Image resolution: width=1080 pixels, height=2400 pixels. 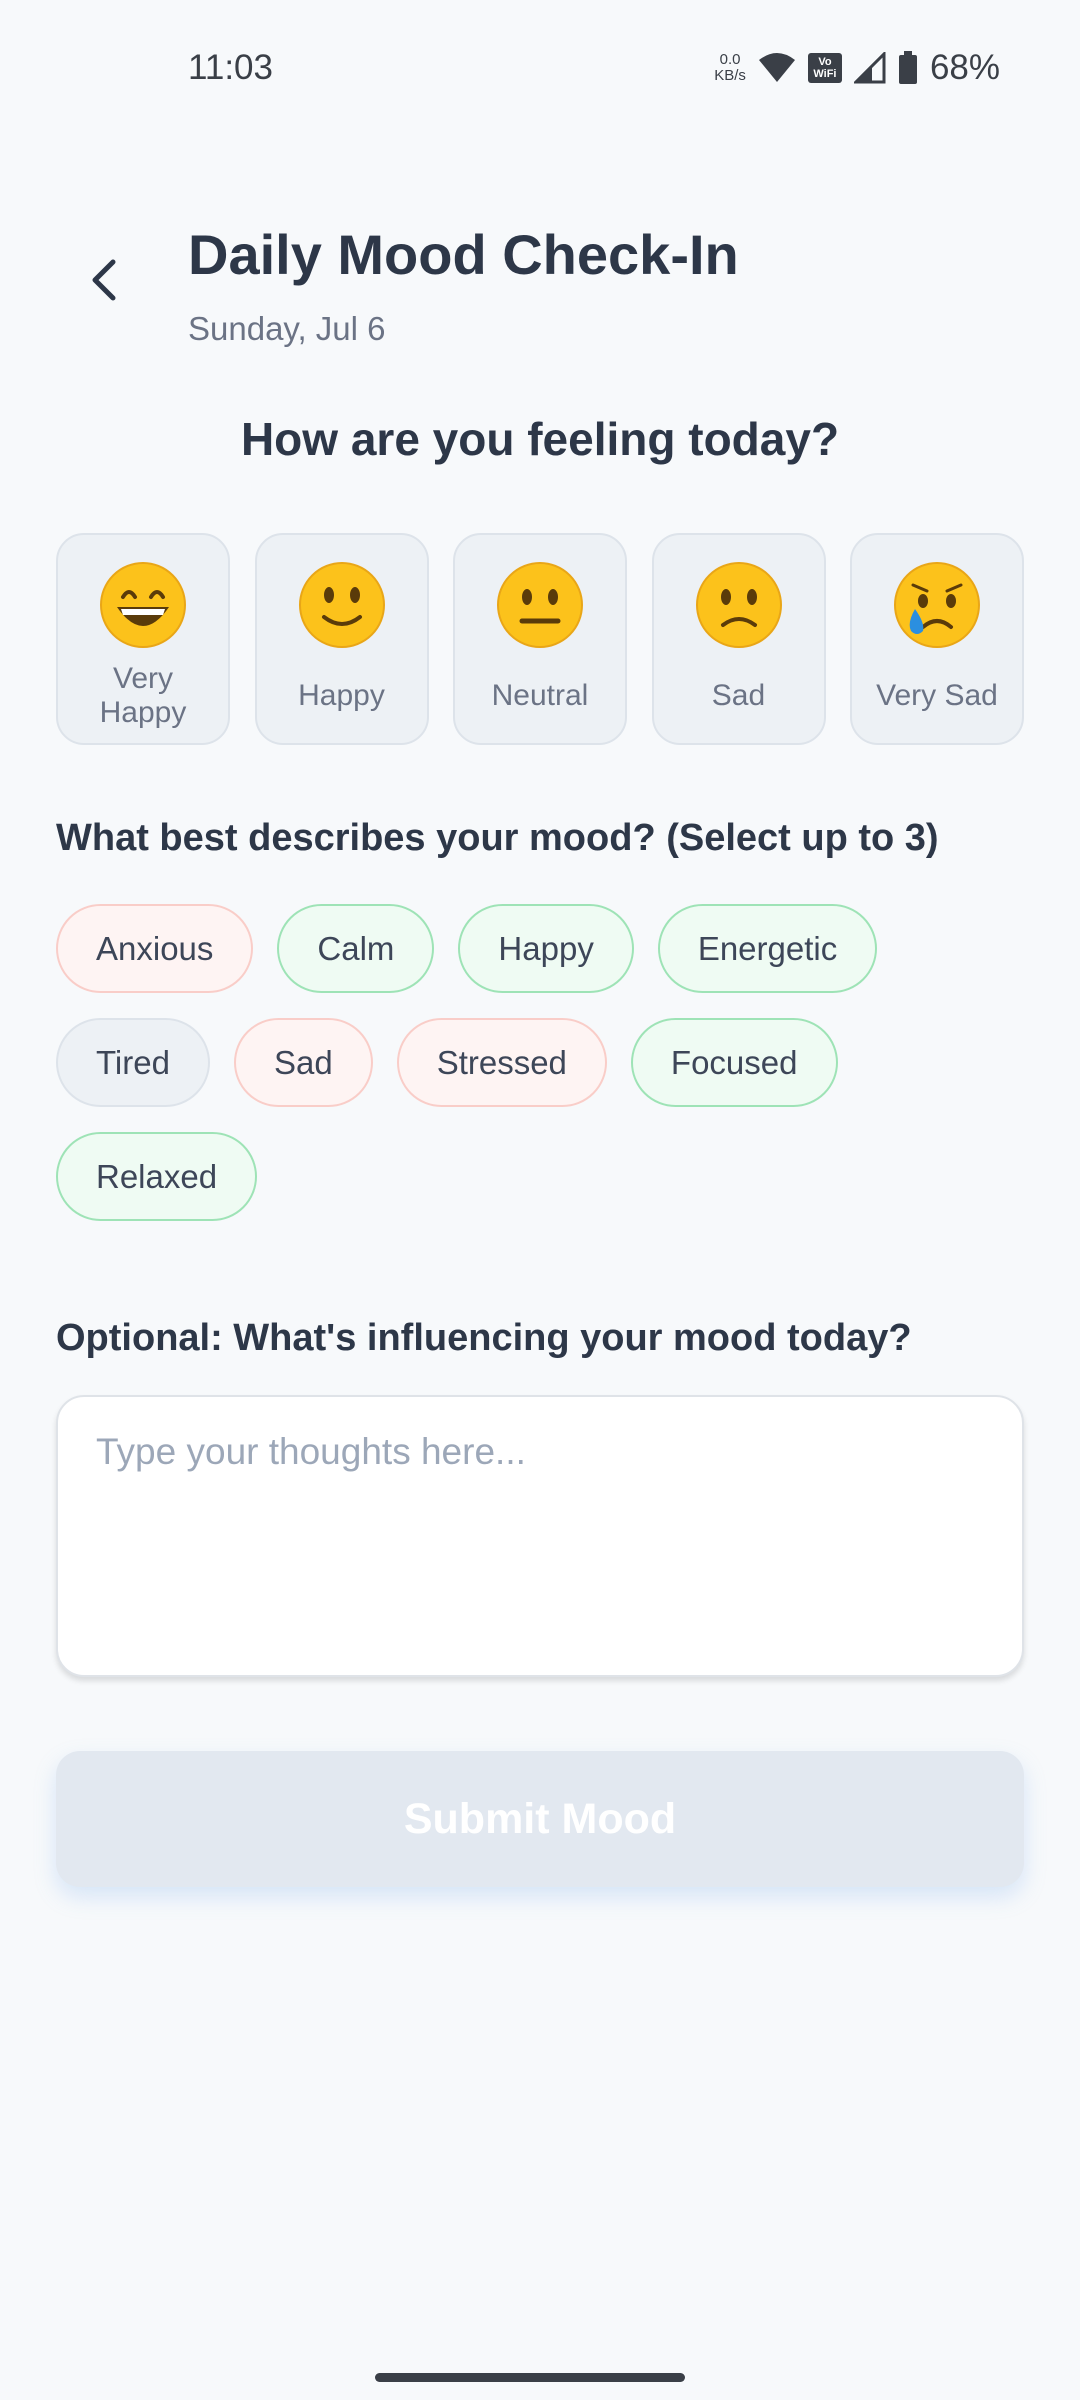 I want to click on tag-stressed: Stressed, so click(x=501, y=1062).